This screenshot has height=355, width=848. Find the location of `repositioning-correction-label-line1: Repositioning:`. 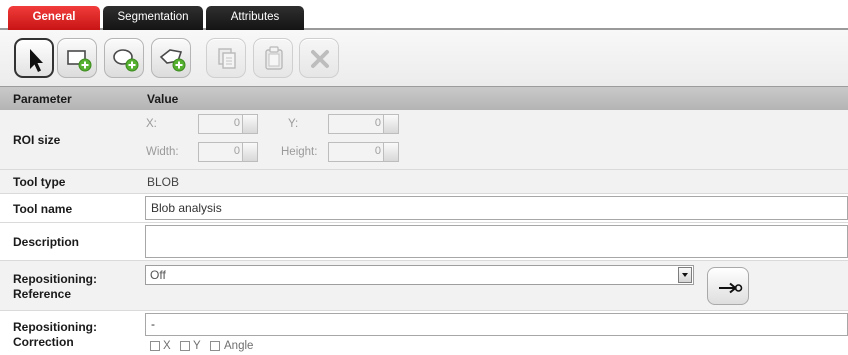

repositioning-correction-label-line1: Repositioning: is located at coordinates (55, 327).